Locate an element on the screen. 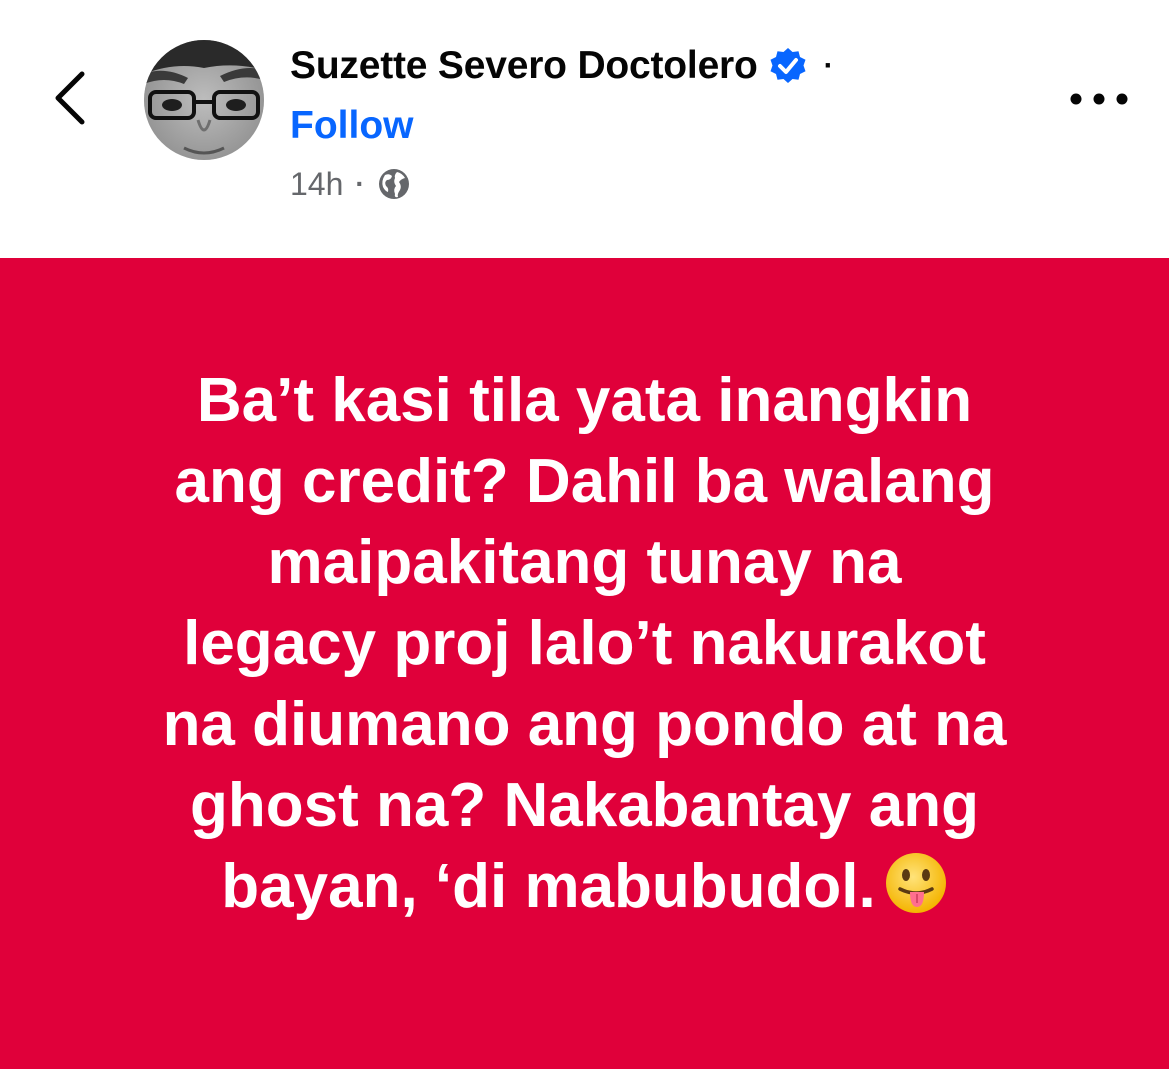 The image size is (1169, 1069). post-line: legacy proj lalo’t nakurakot is located at coordinates (584, 643).